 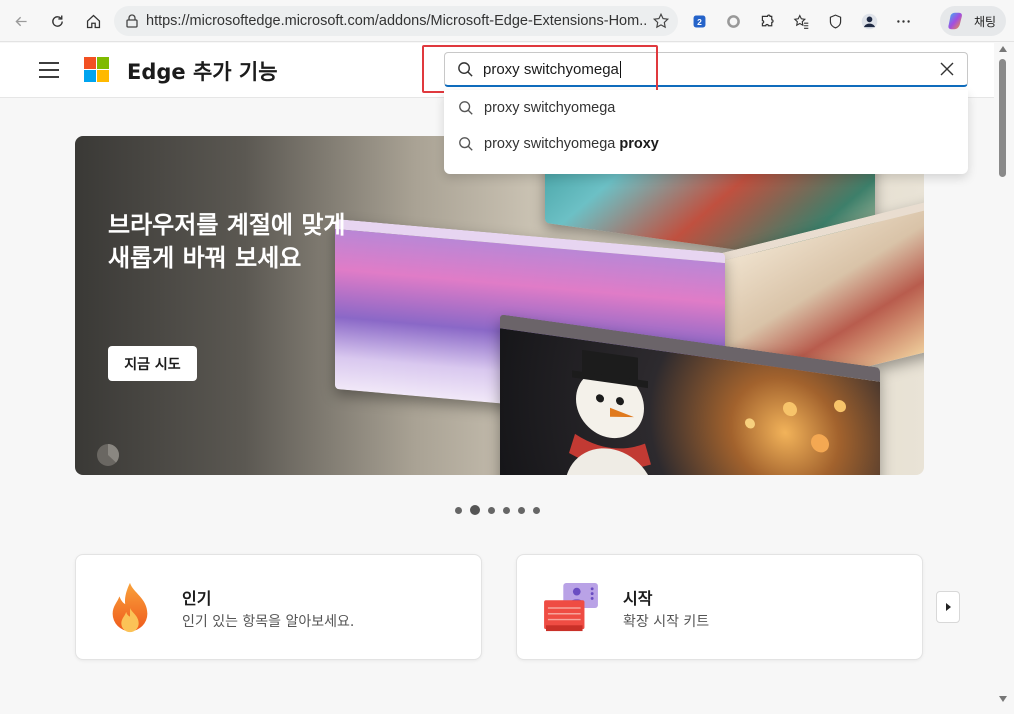 What do you see at coordinates (130, 607) in the screenshot?
I see `flame-icon` at bounding box center [130, 607].